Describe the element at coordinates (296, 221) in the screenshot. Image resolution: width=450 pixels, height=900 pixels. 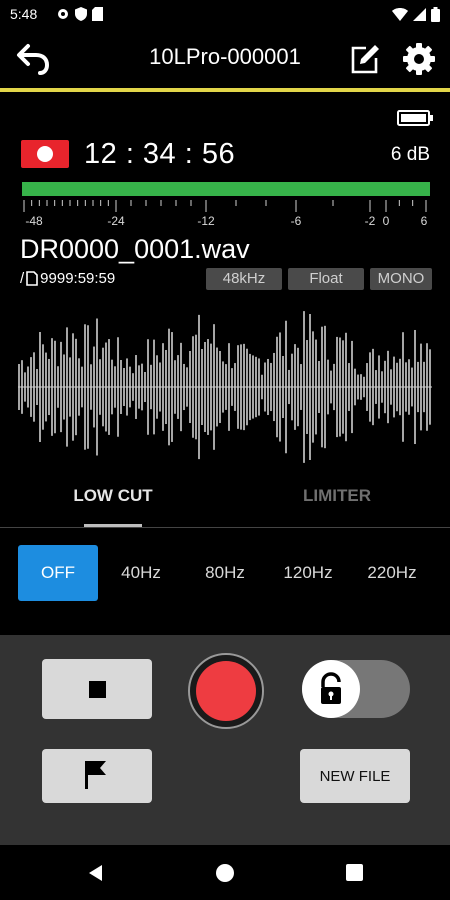
I see `meter-tick-label: -6` at that location.